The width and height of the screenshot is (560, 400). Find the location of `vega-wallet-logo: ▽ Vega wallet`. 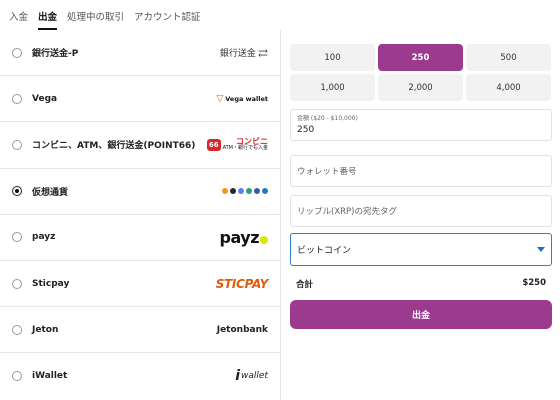

vega-wallet-logo: ▽ Vega wallet is located at coordinates (242, 98).